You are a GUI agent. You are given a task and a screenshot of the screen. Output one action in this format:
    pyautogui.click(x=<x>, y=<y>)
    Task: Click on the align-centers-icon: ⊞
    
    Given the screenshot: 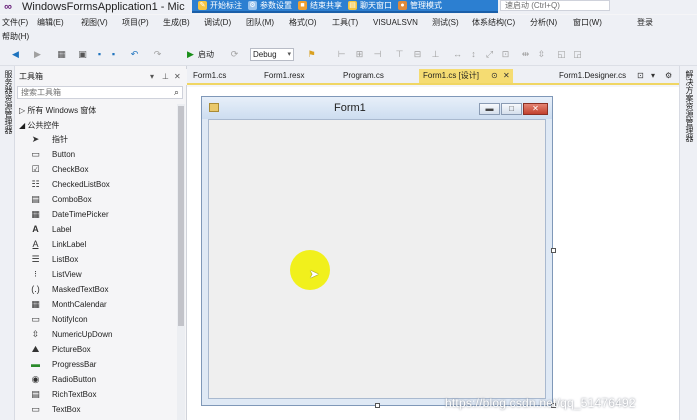 What is the action you would take?
    pyautogui.click(x=359, y=54)
    